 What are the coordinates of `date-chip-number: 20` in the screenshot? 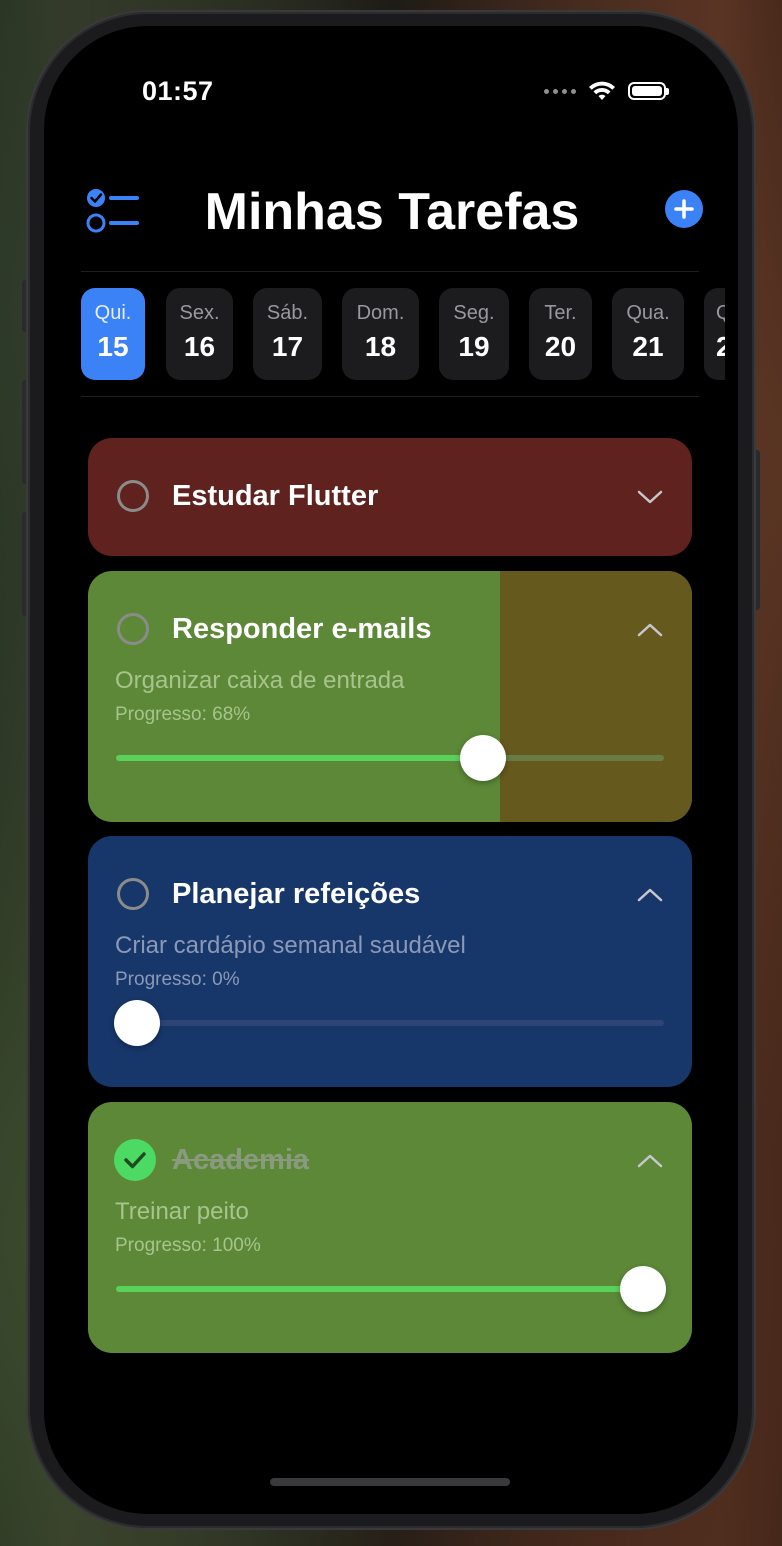 It's located at (560, 346).